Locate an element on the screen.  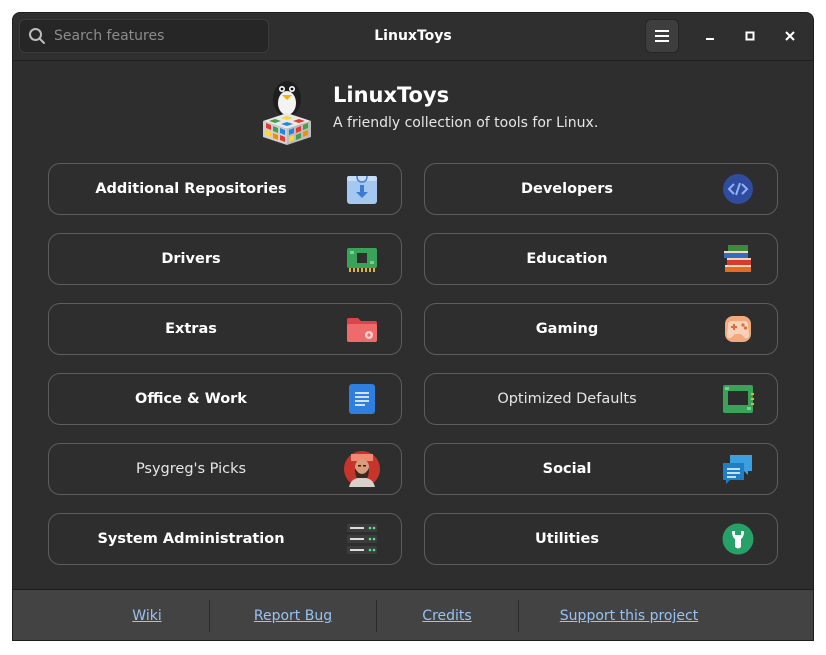
hamburger-menu-icon is located at coordinates (662, 36).